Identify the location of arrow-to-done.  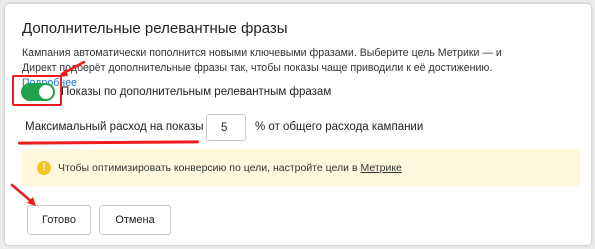
(23, 194).